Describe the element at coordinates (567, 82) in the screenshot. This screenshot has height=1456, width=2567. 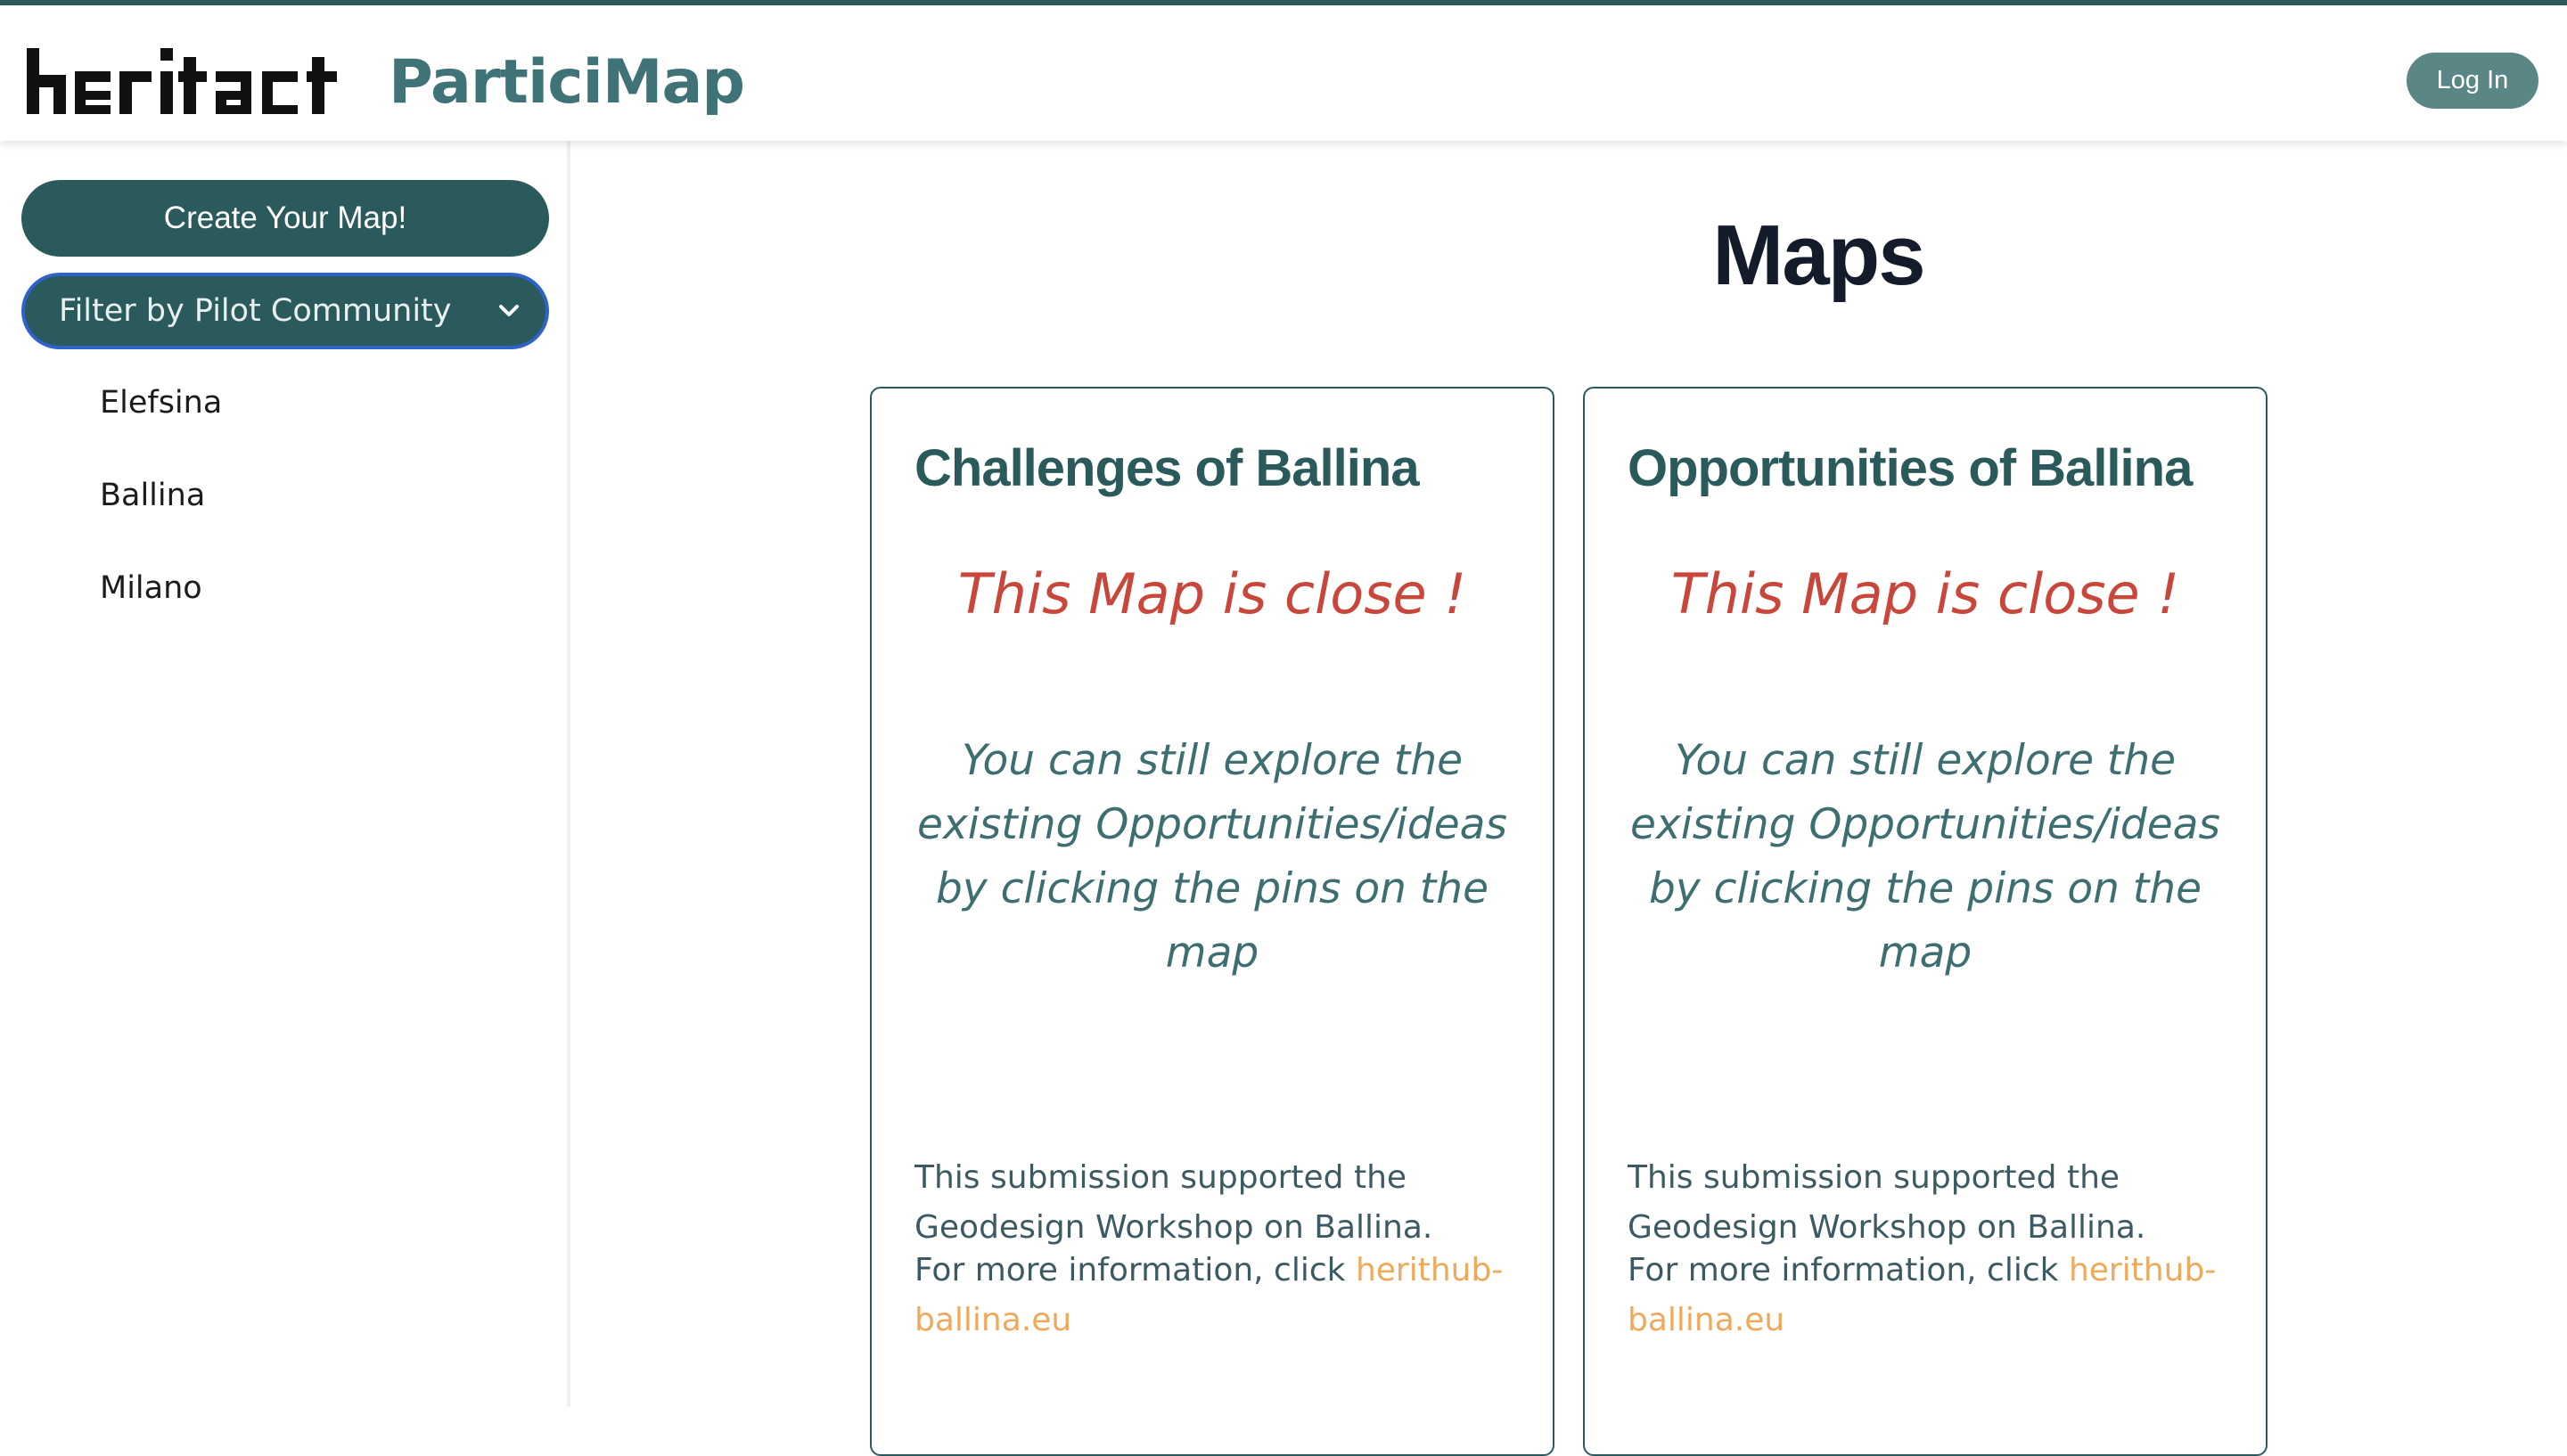
I see `brand-title: ParticiMap` at that location.